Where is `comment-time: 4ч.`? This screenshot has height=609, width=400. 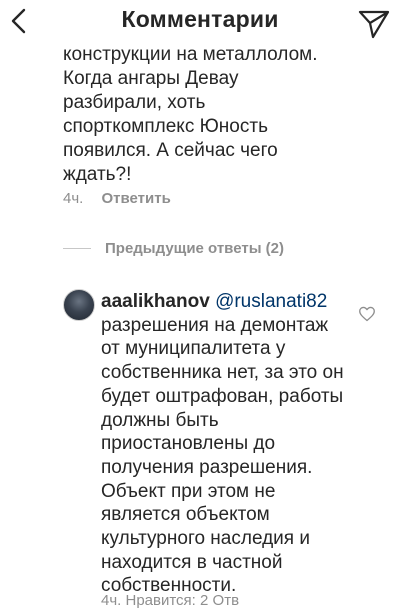 comment-time: 4ч. is located at coordinates (73, 198).